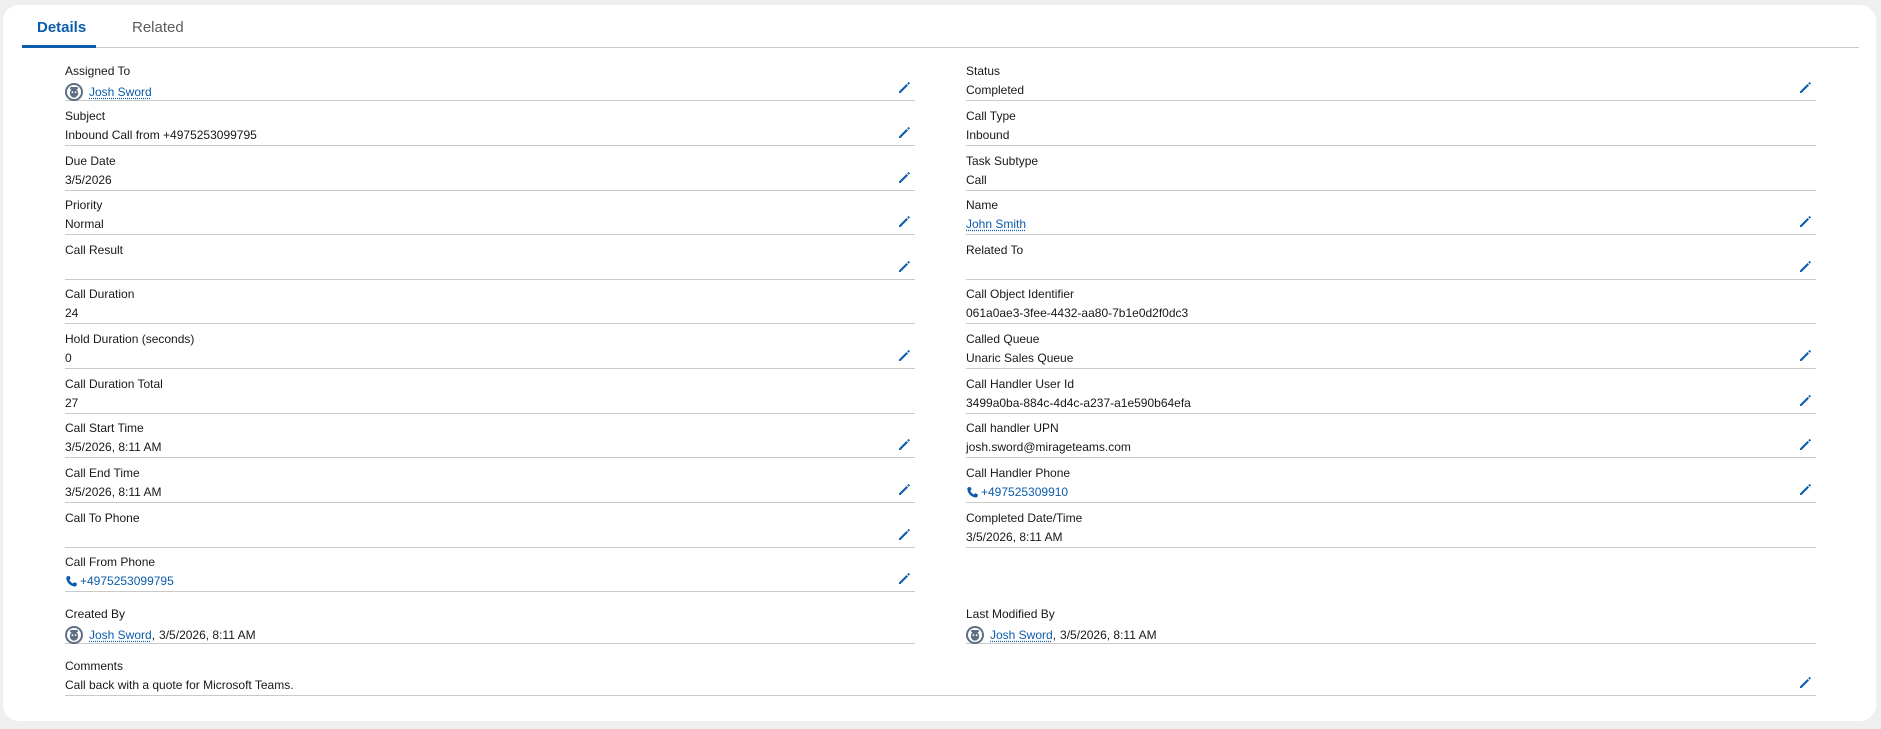 The image size is (1881, 729). What do you see at coordinates (1024, 492) in the screenshot?
I see `call-handler-phone-link: +497525309910` at bounding box center [1024, 492].